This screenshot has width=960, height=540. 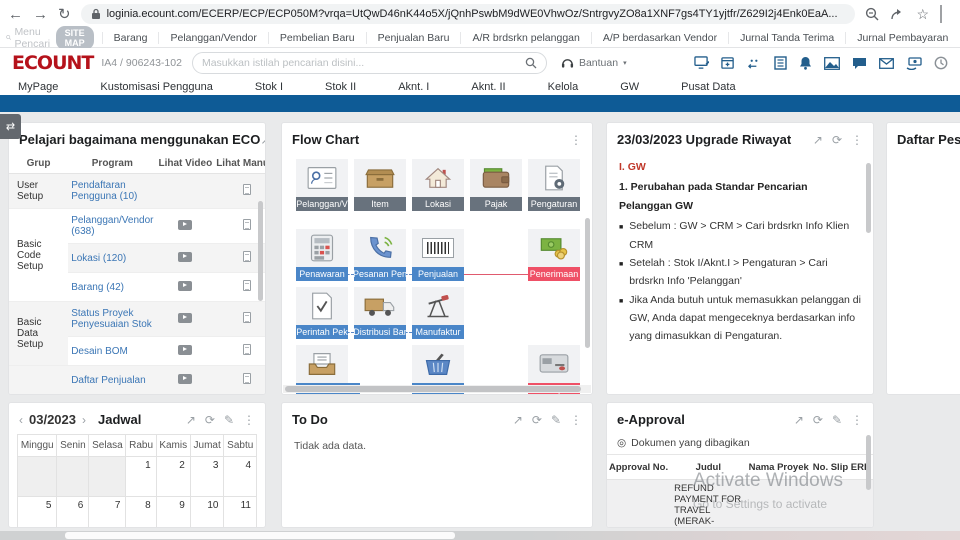 What do you see at coordinates (433, 389) in the screenshot?
I see `hscrollbar-thumb` at bounding box center [433, 389].